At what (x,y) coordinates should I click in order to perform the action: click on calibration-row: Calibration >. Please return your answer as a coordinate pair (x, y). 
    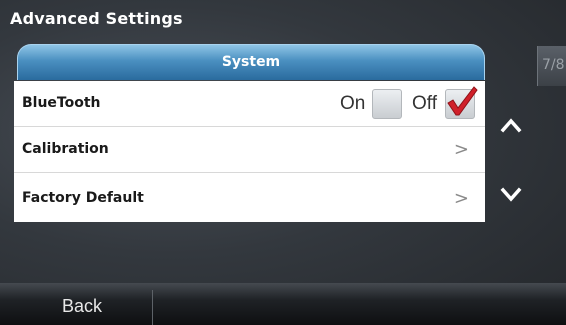
    Looking at the image, I should click on (249, 150).